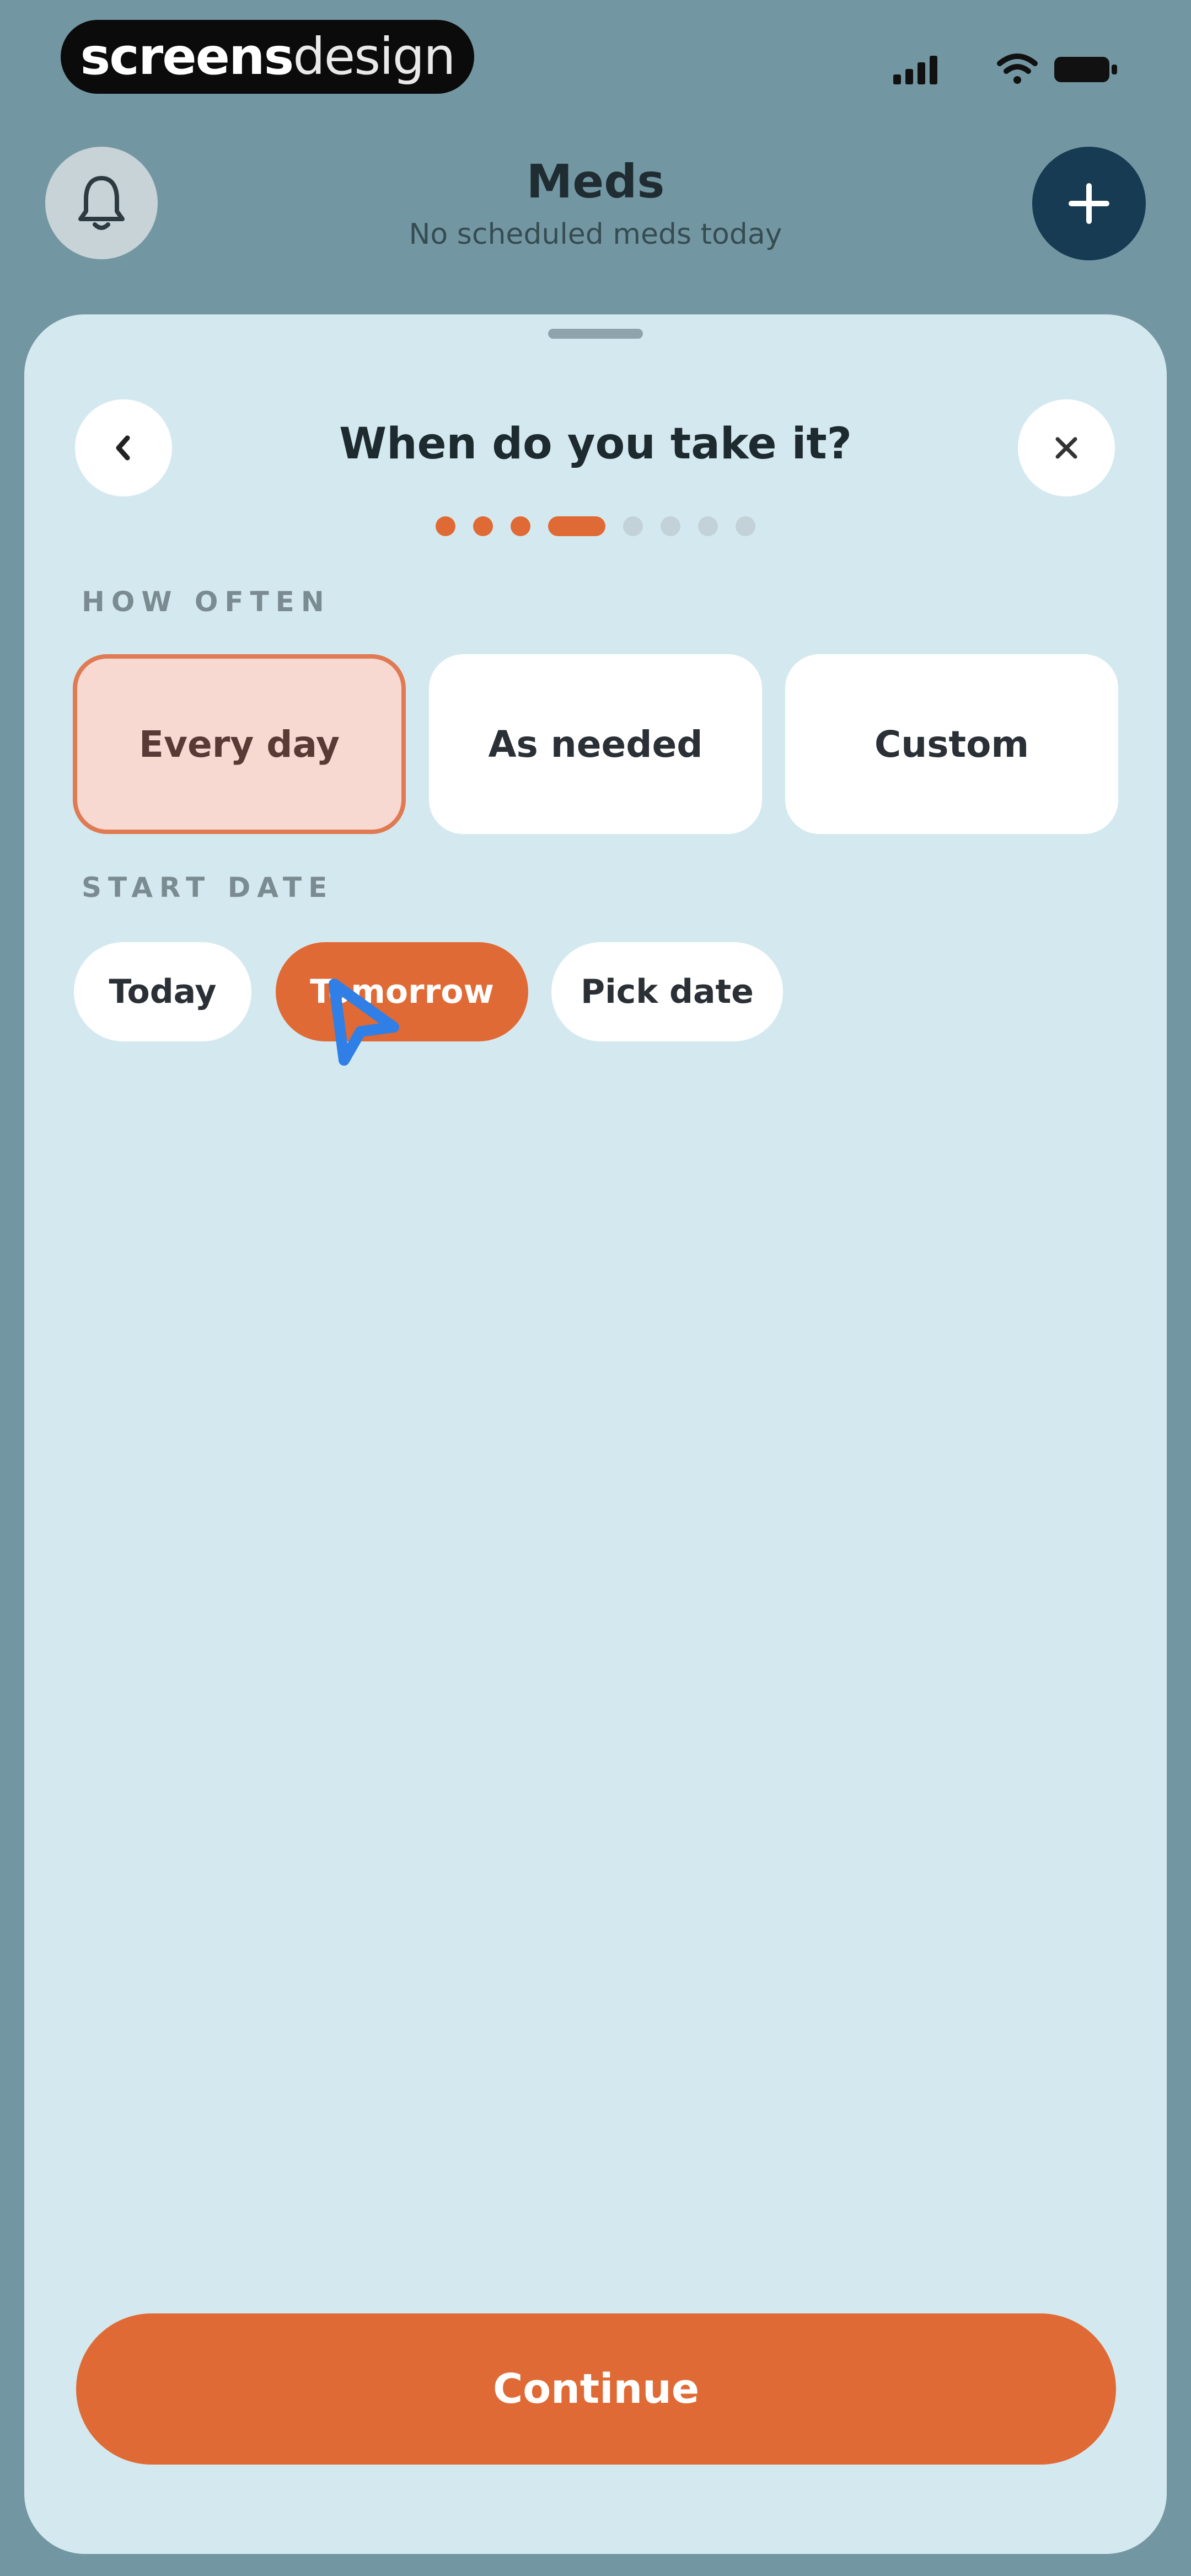  Describe the element at coordinates (595, 234) in the screenshot. I see `page-subtitle: No scheduled meds today` at that location.